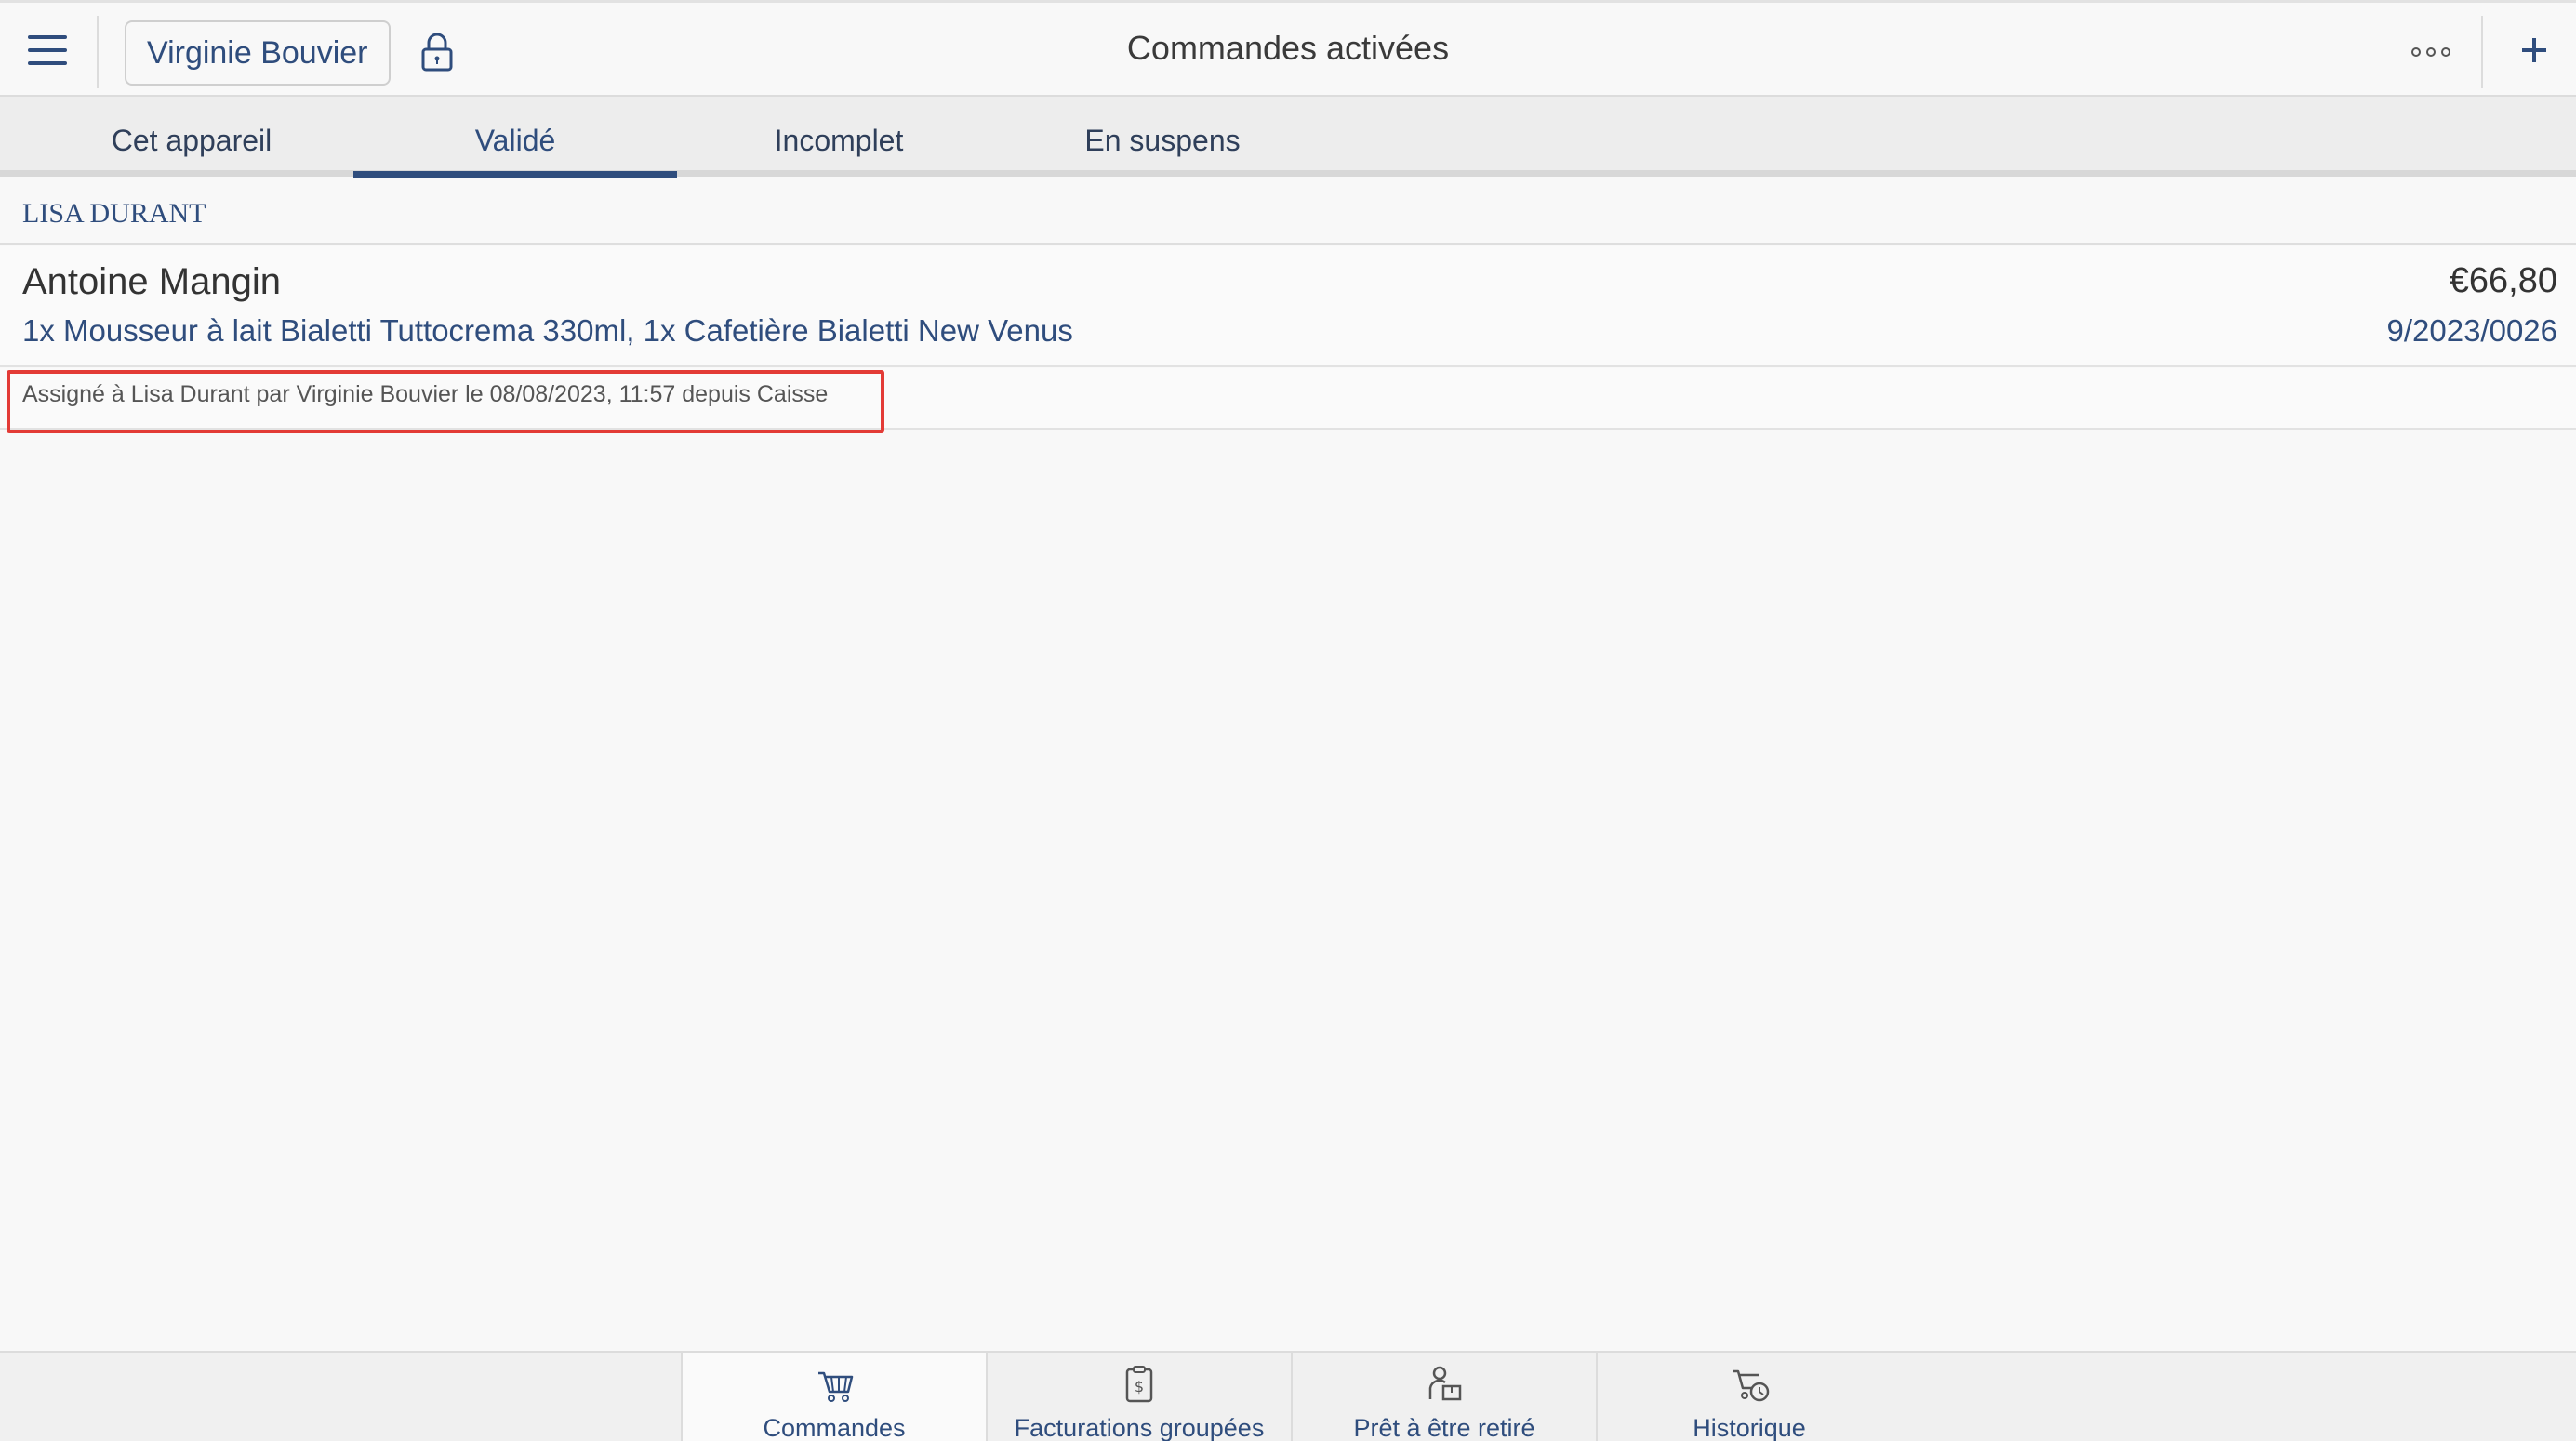  Describe the element at coordinates (1162, 137) in the screenshot. I see `tab-on-hold: En suspens` at that location.